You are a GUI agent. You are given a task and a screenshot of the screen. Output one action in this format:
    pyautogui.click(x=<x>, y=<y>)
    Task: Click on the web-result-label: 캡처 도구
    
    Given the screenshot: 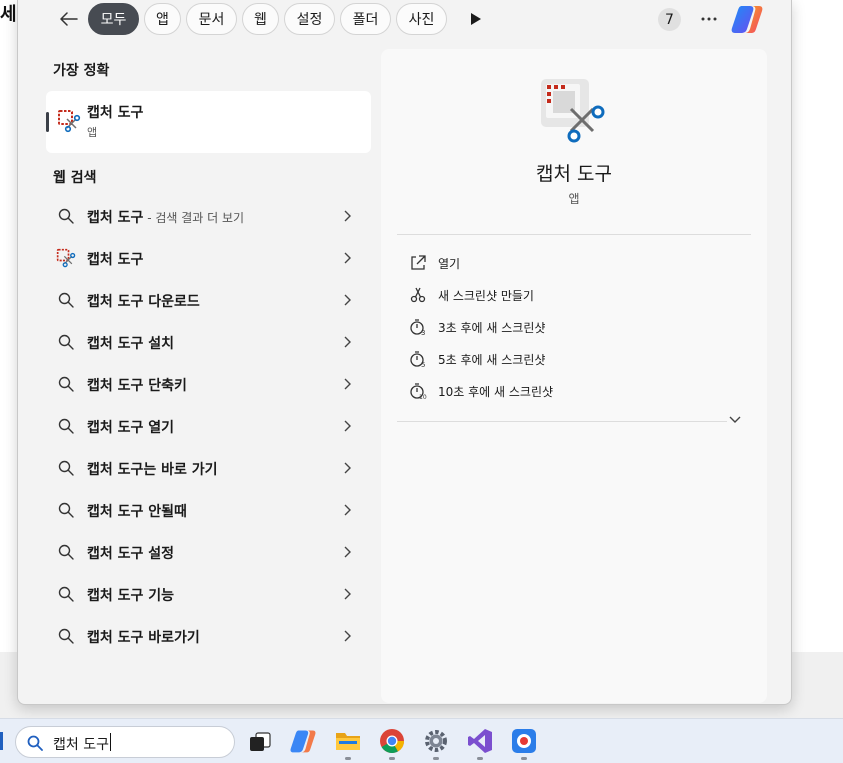 What is the action you would take?
    pyautogui.click(x=115, y=260)
    